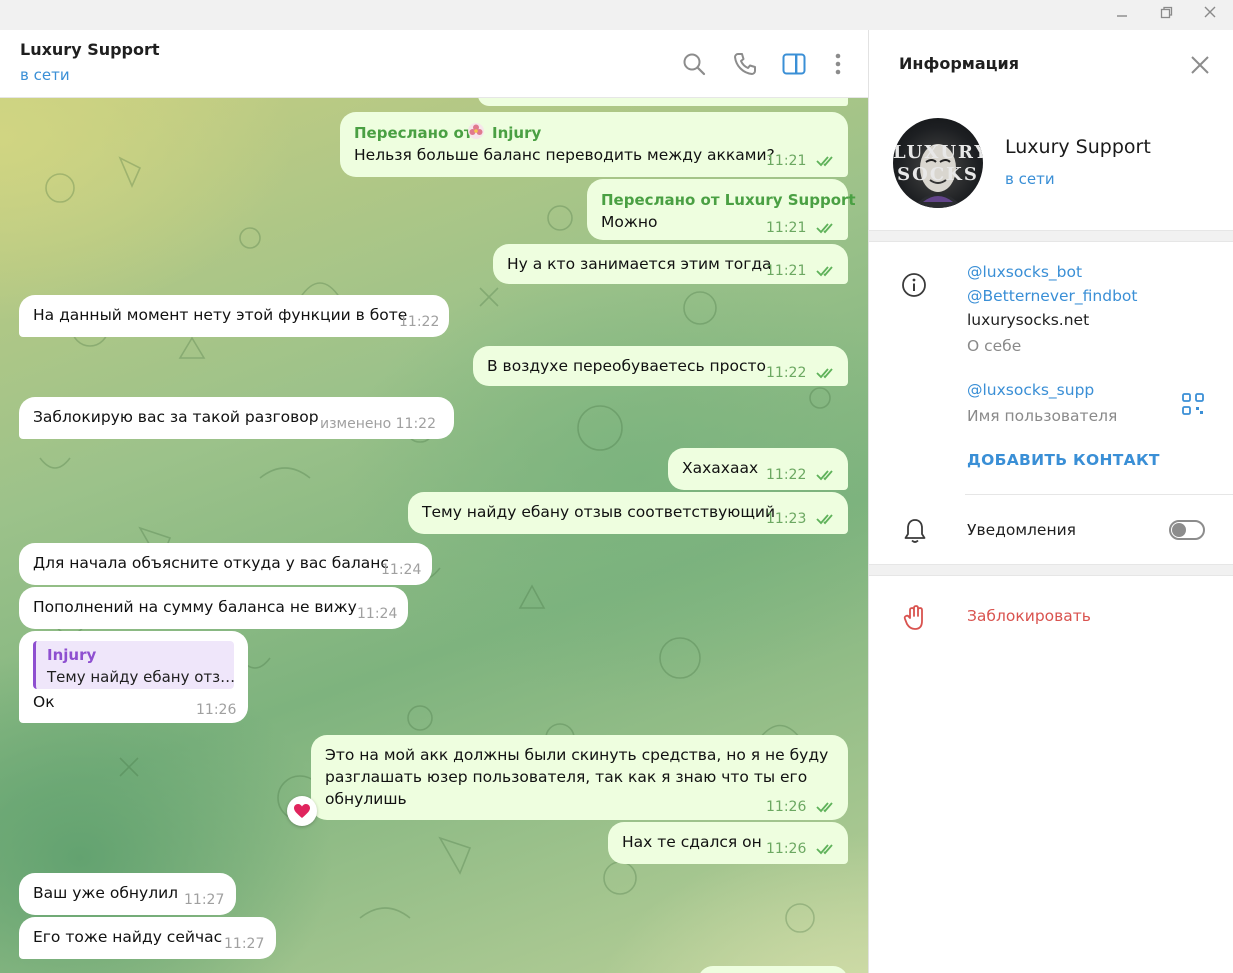 The width and height of the screenshot is (1233, 973). Describe the element at coordinates (938, 163) in the screenshot. I see `profile-avatar: LUXURY SOCKS` at that location.